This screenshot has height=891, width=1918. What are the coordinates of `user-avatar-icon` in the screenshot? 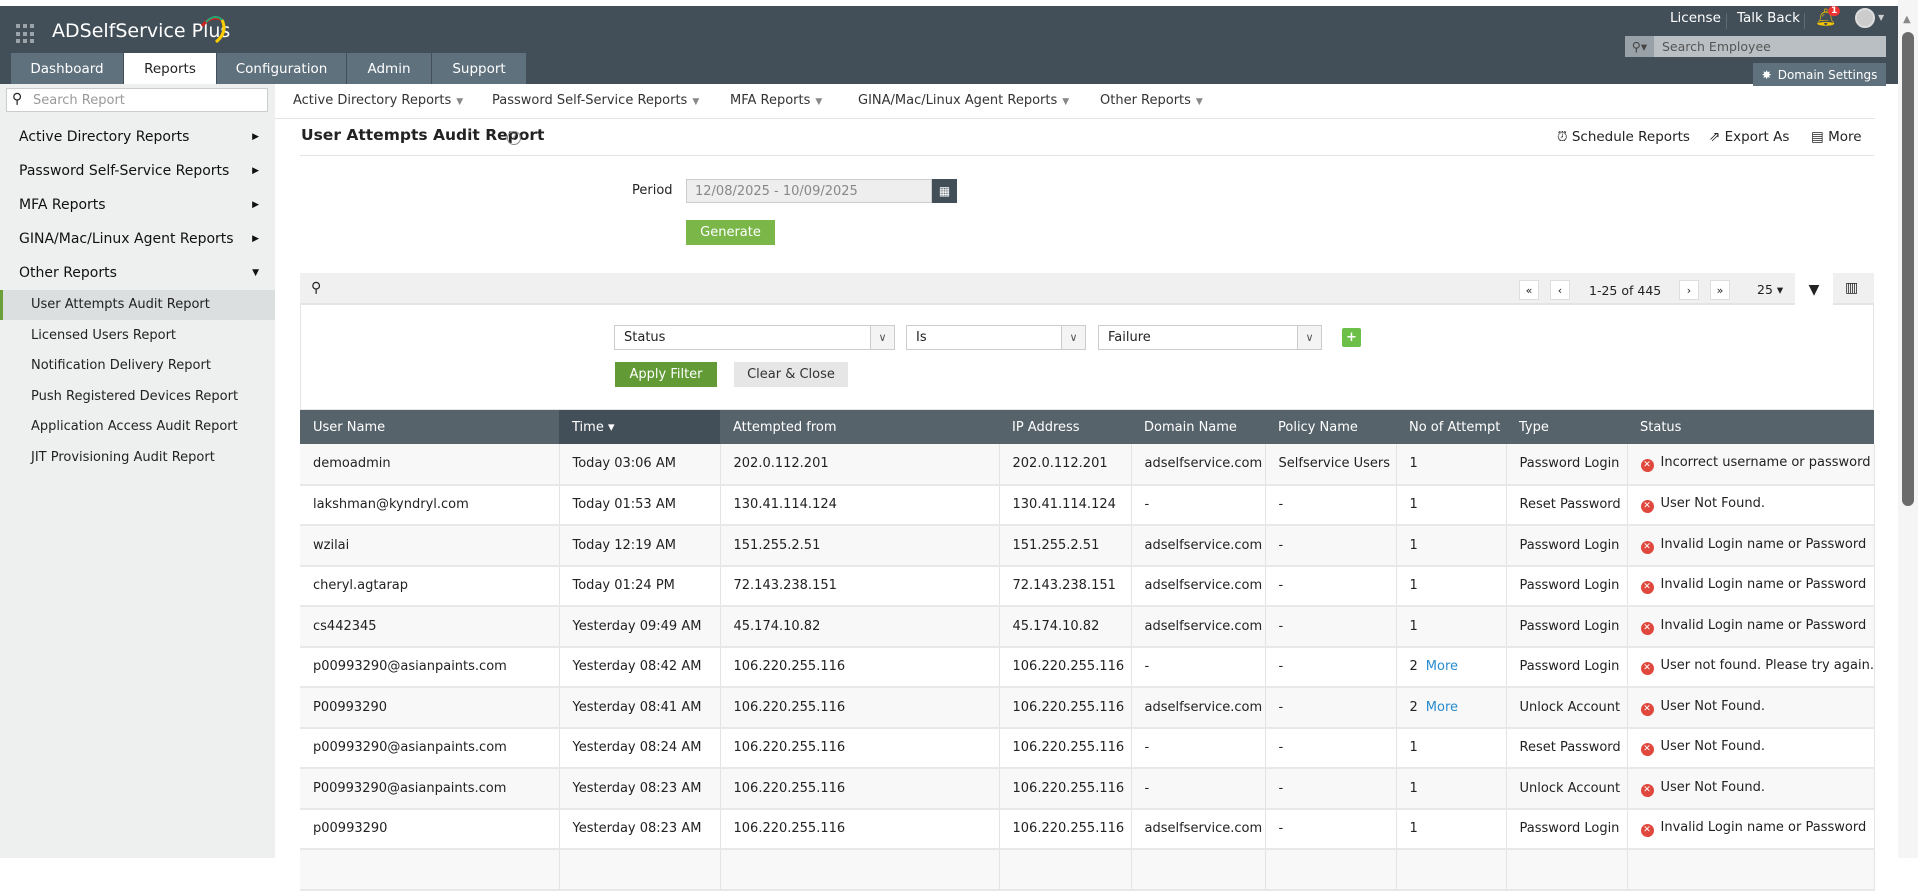 It's located at (1865, 18).